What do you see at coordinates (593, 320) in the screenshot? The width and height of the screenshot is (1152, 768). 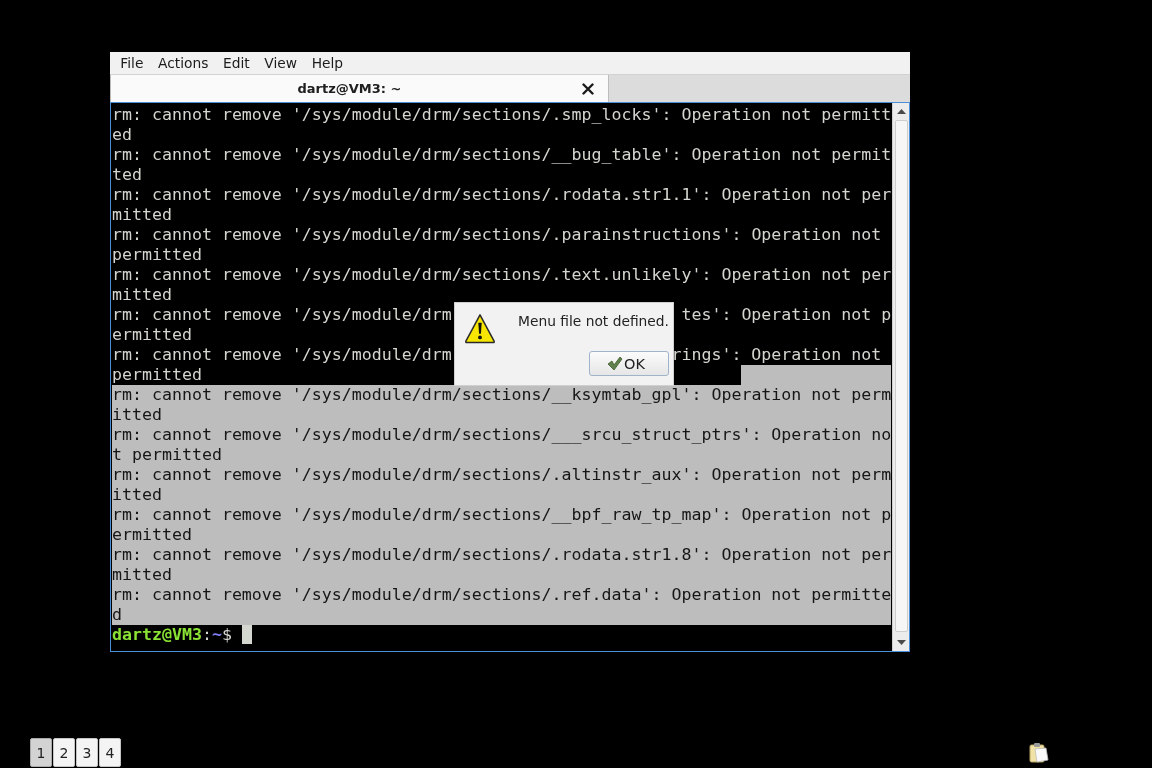 I see `dialog-message: Menu file not defined.` at bounding box center [593, 320].